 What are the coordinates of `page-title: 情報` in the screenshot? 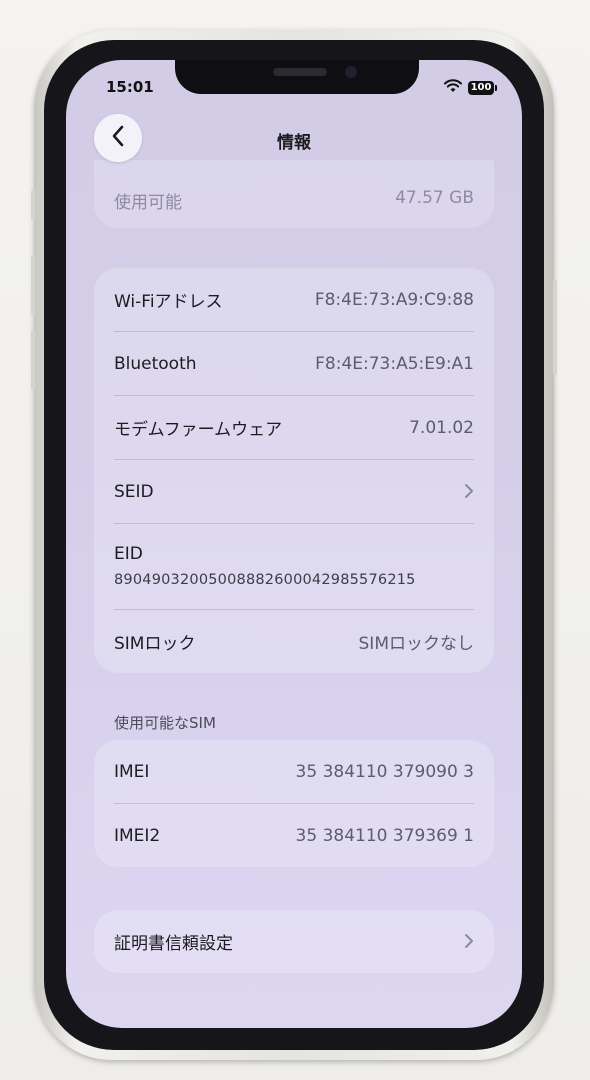 It's located at (294, 143).